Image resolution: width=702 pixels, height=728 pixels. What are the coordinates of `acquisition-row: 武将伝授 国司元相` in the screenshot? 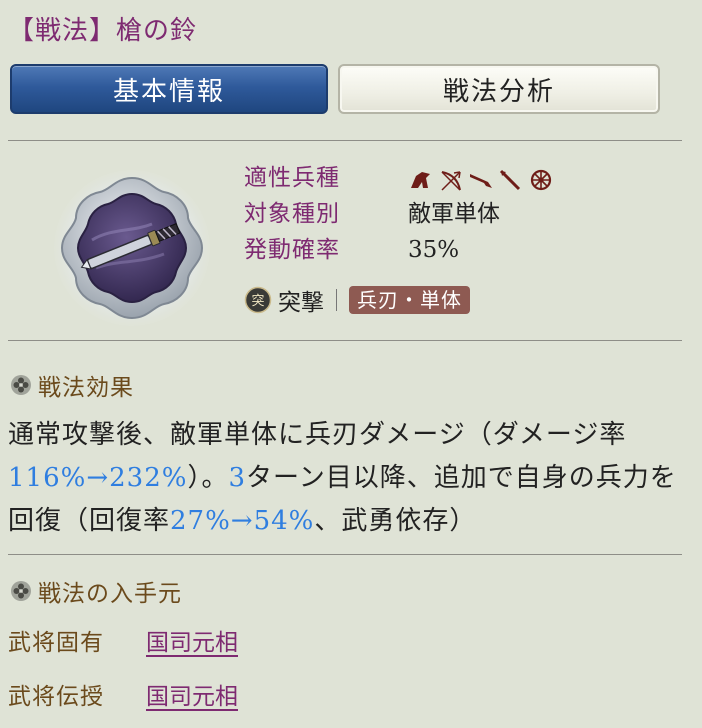 It's located at (123, 694).